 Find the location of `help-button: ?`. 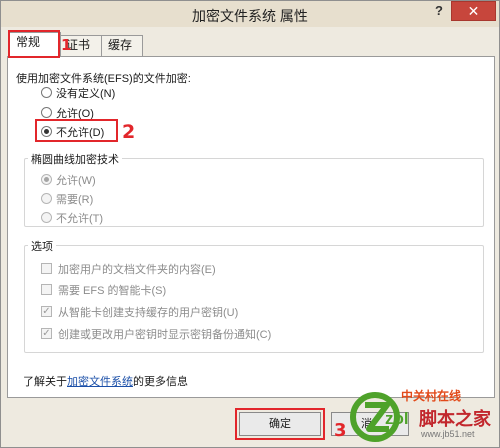

help-button: ? is located at coordinates (439, 11).